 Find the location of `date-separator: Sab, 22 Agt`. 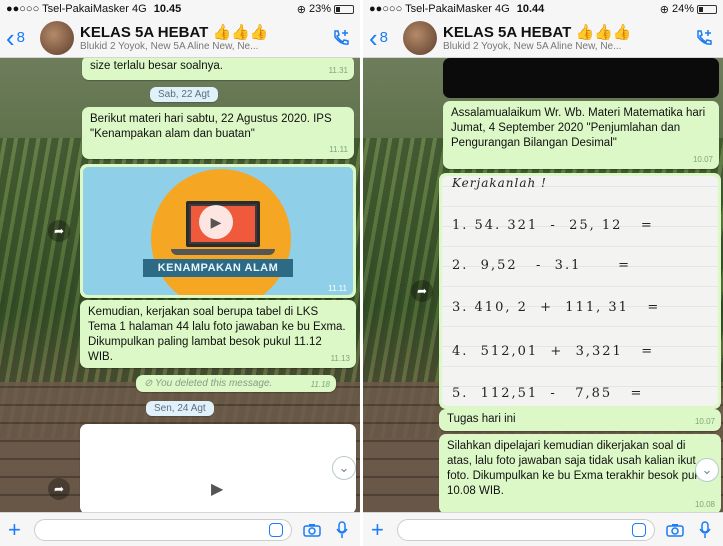

date-separator: Sab, 22 Agt is located at coordinates (184, 94).